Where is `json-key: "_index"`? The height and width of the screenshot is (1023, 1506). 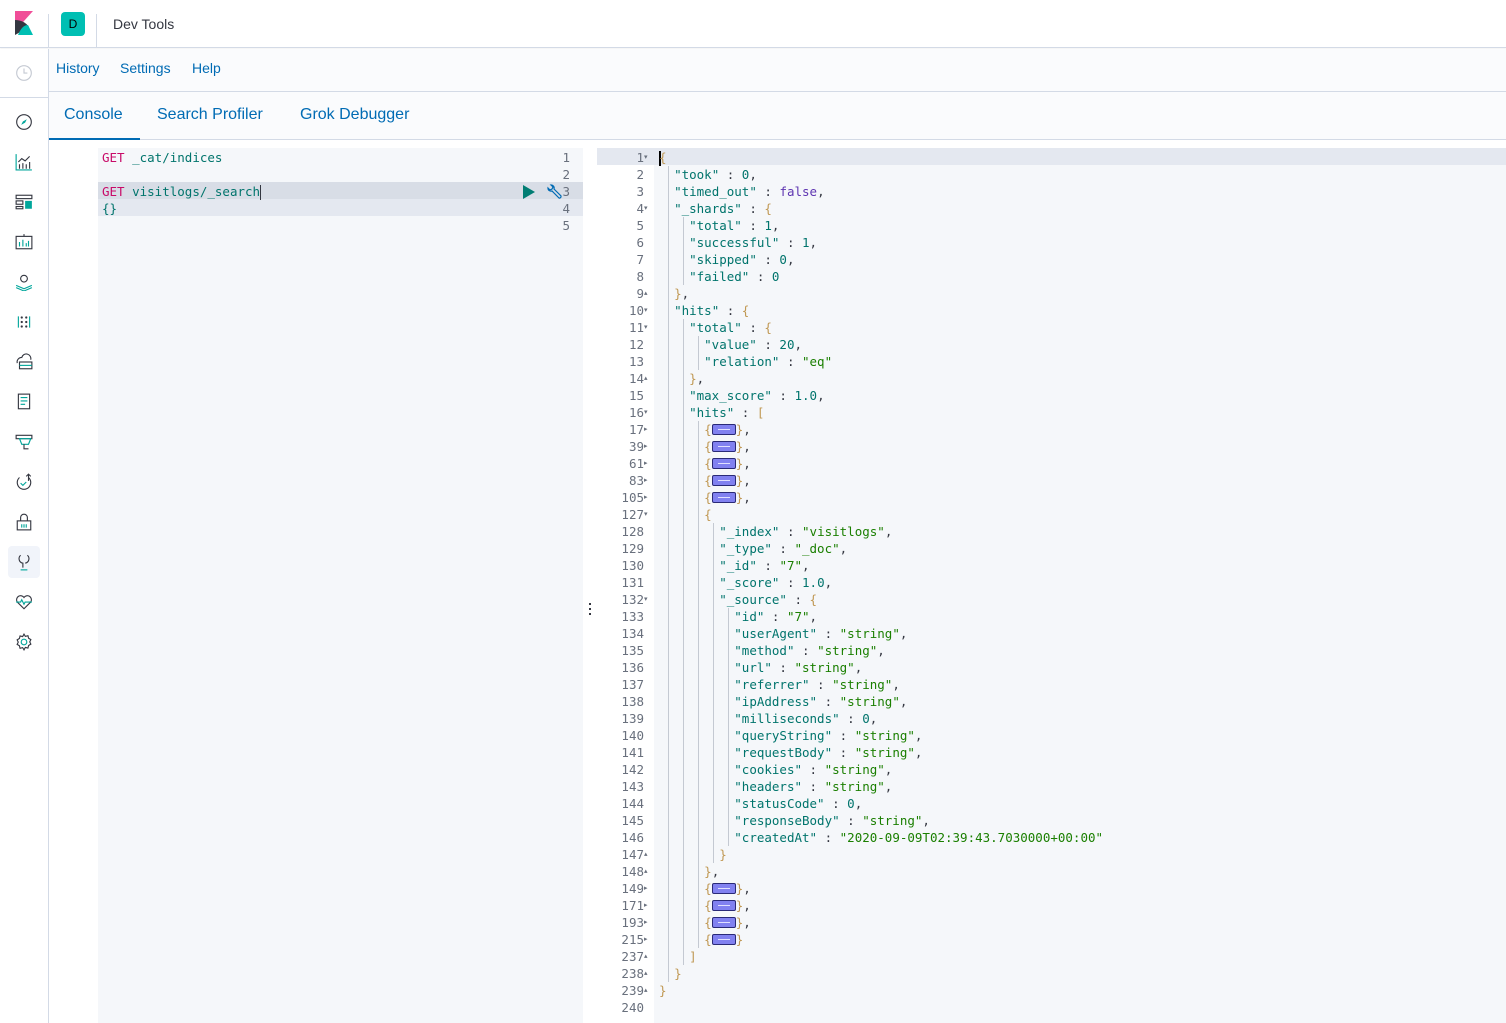
json-key: "_index" is located at coordinates (749, 531).